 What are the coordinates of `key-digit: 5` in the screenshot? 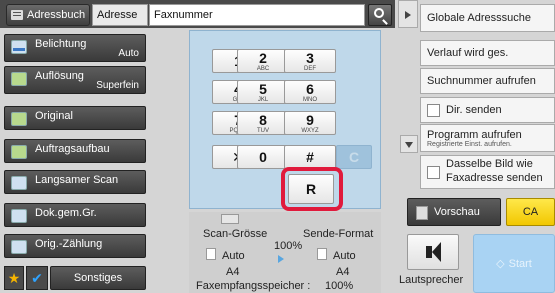 It's located at (263, 88).